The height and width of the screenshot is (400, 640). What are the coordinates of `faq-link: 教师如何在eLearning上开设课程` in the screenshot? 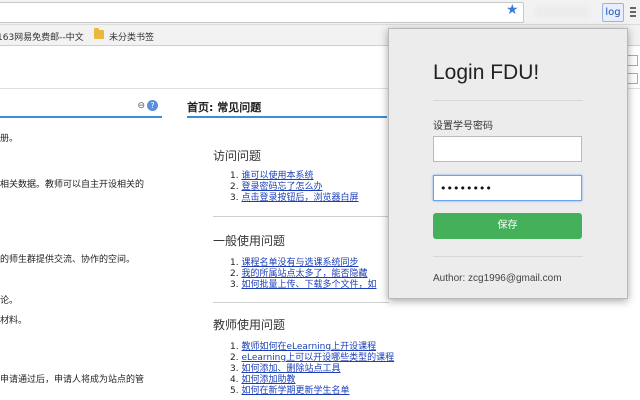 It's located at (308, 347).